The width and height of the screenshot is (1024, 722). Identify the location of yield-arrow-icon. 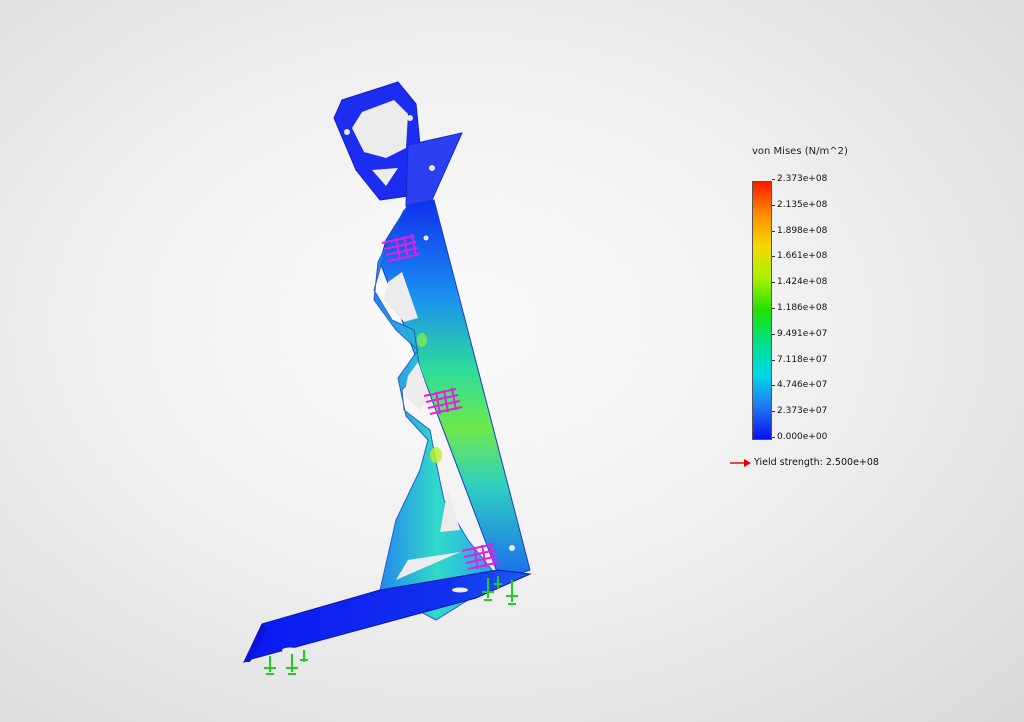
(740, 462).